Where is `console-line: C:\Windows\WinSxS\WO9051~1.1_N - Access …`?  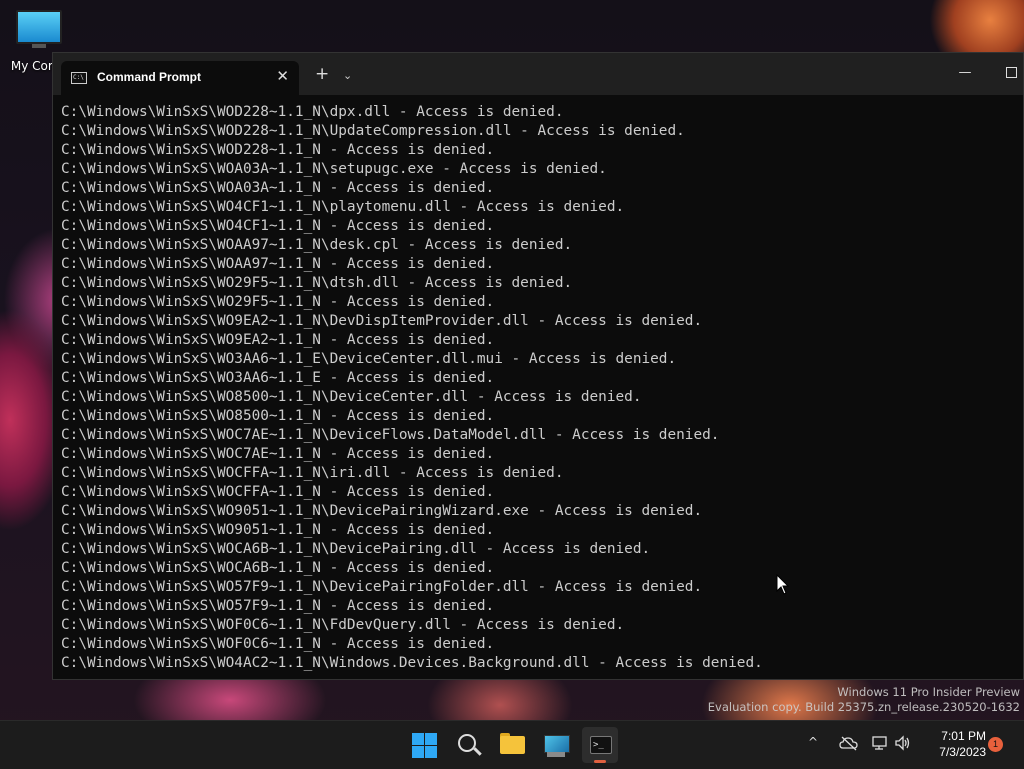
console-line: C:\Windows\WinSxS\WO9051~1.1_N - Access … is located at coordinates (278, 530).